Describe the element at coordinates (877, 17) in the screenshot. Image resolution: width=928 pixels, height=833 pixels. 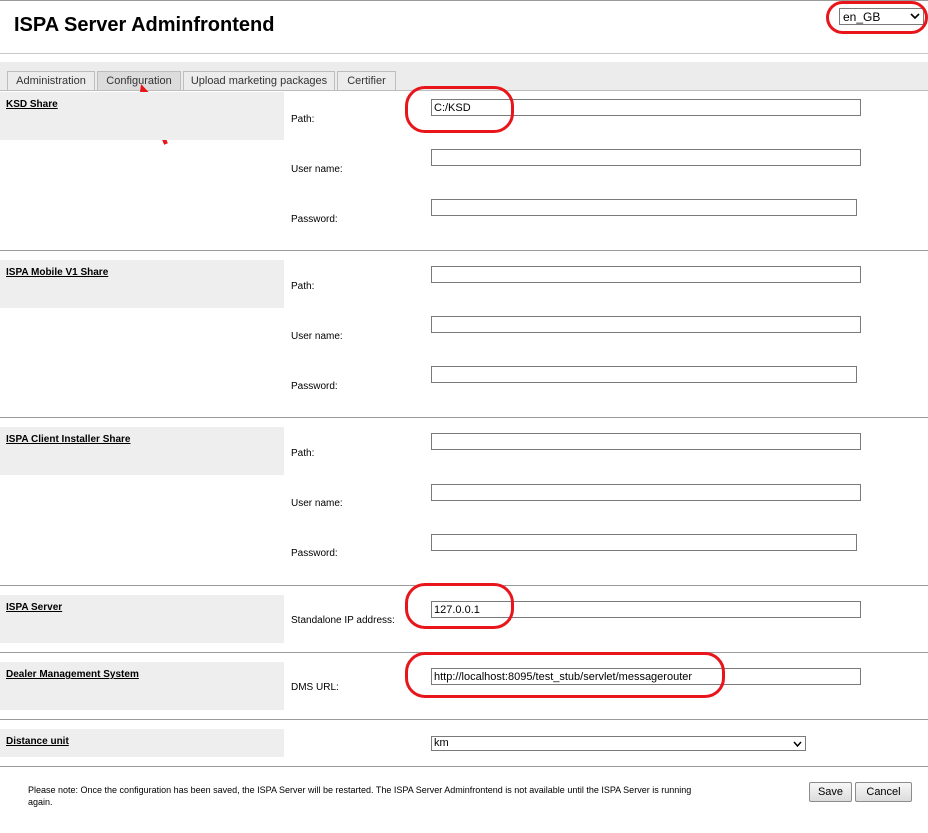
I see `annotation-circle-language` at that location.